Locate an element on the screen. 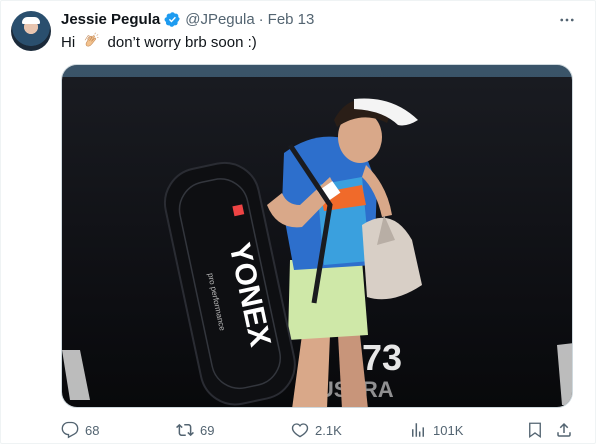  repost-count: 69 is located at coordinates (207, 430).